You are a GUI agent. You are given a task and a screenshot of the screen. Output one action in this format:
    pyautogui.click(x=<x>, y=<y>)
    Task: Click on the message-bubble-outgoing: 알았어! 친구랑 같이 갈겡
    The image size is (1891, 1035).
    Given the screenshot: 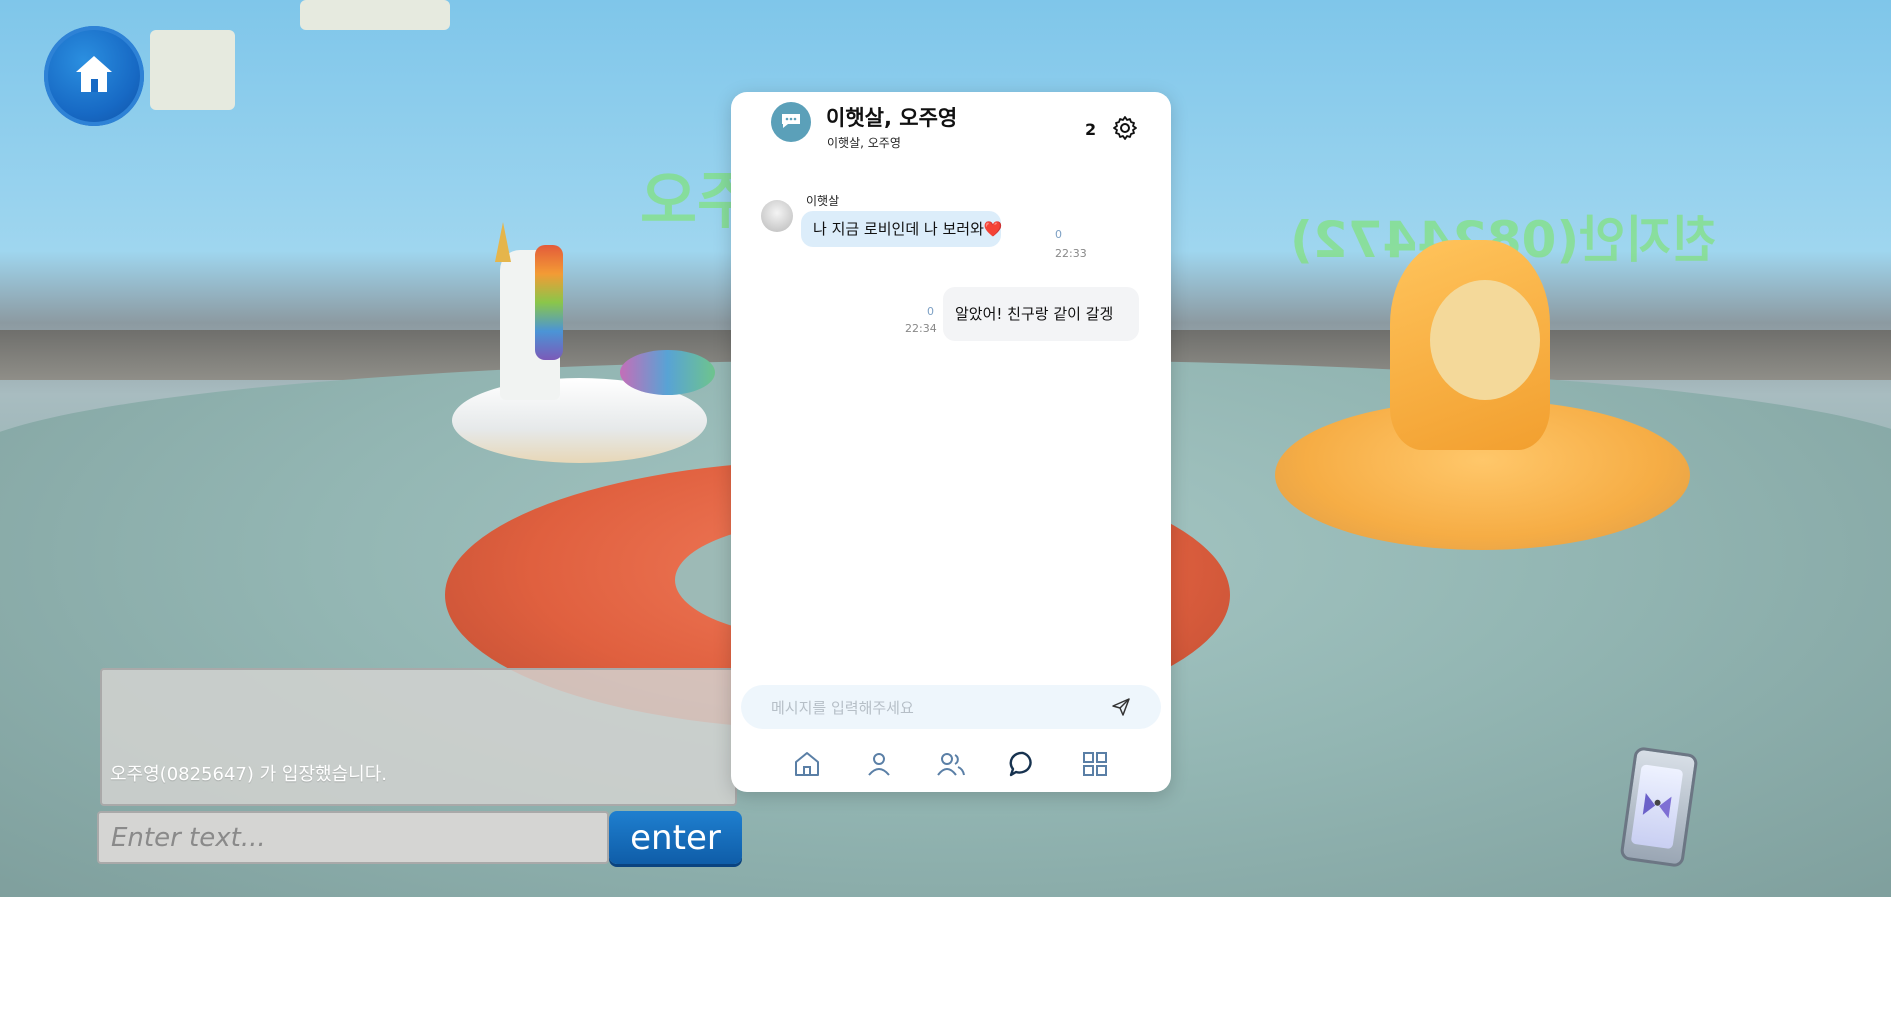 What is the action you would take?
    pyautogui.click(x=1041, y=314)
    